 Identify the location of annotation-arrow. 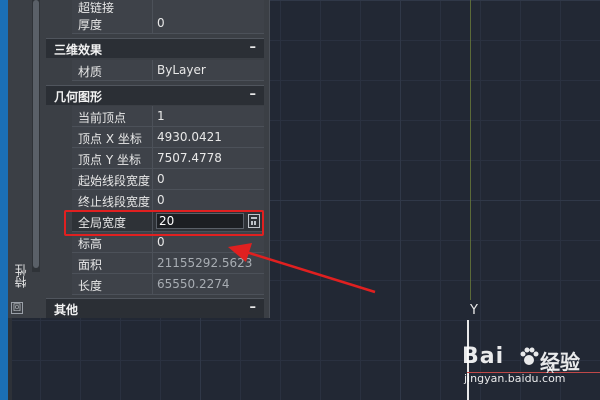
(302, 268).